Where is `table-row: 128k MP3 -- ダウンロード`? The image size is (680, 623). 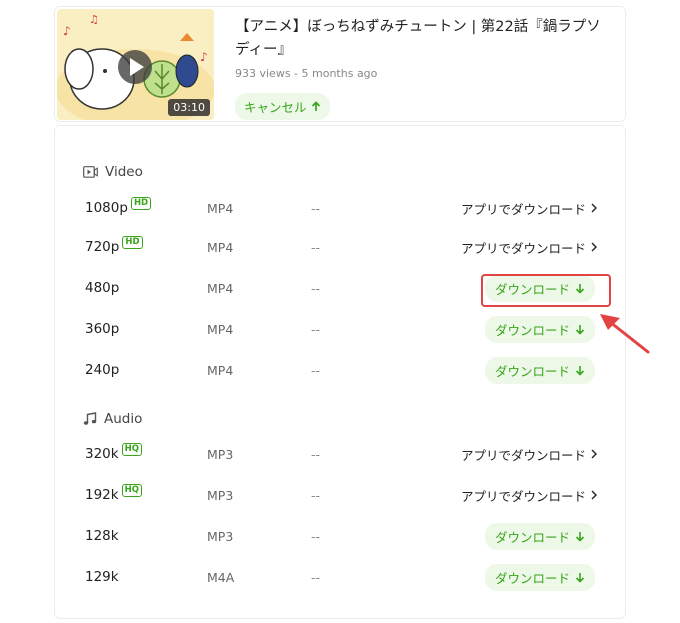 table-row: 128k MP3 -- ダウンロード is located at coordinates (340, 536).